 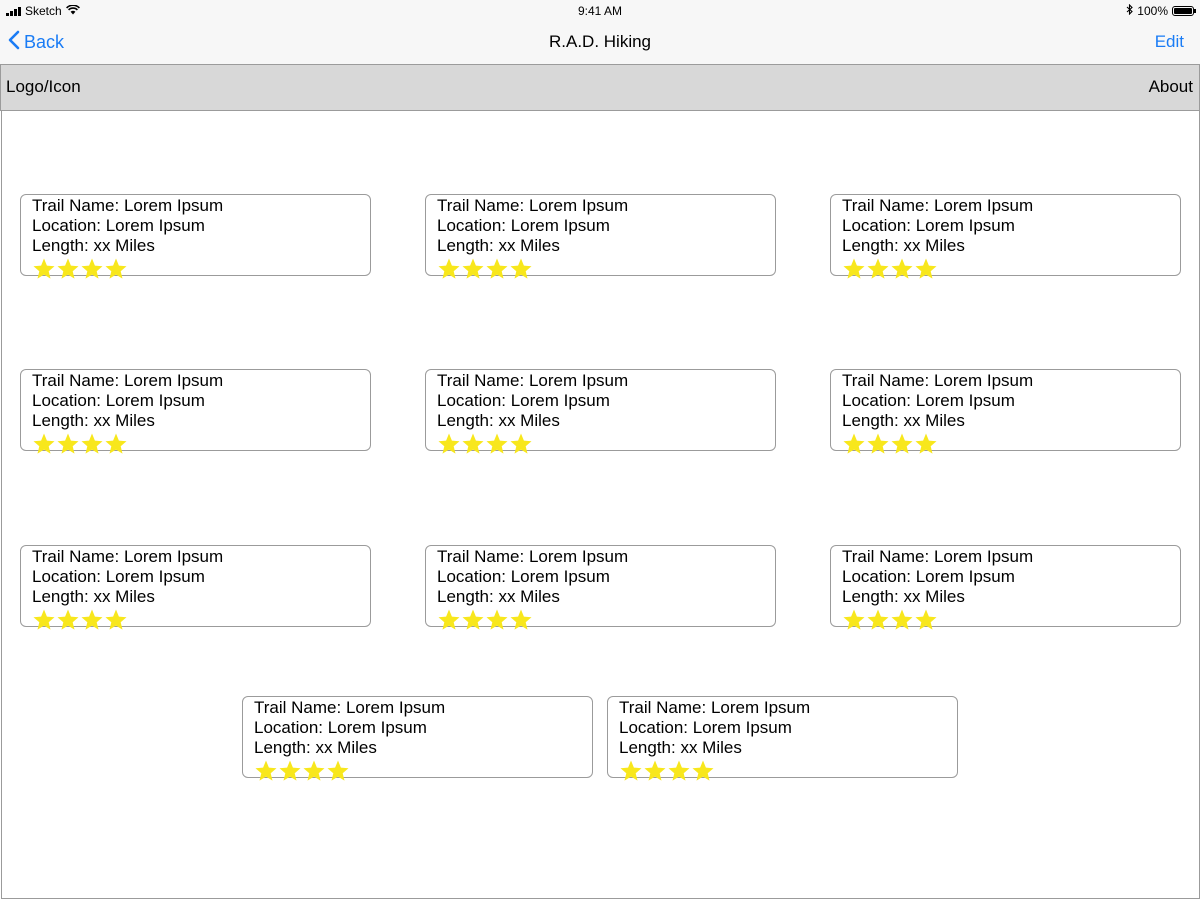 I want to click on battery-percent: 100%, so click(x=1152, y=11).